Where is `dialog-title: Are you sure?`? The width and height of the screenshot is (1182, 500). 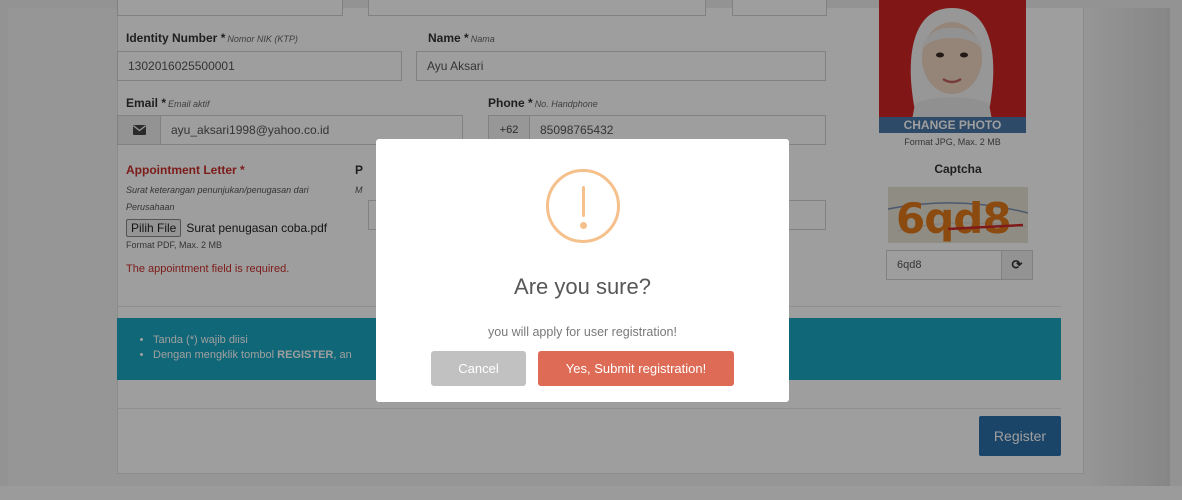 dialog-title: Are you sure? is located at coordinates (582, 286).